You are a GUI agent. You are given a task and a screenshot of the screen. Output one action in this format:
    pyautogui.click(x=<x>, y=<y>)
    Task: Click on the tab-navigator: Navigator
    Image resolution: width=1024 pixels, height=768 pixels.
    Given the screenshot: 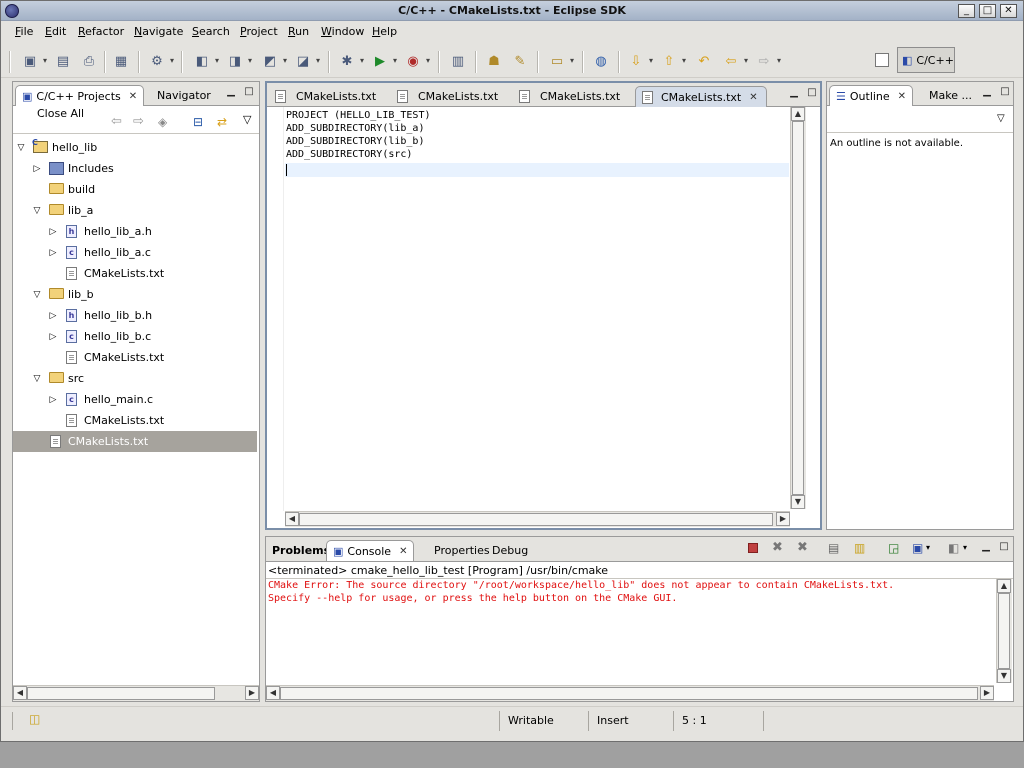 What is the action you would take?
    pyautogui.click(x=184, y=95)
    